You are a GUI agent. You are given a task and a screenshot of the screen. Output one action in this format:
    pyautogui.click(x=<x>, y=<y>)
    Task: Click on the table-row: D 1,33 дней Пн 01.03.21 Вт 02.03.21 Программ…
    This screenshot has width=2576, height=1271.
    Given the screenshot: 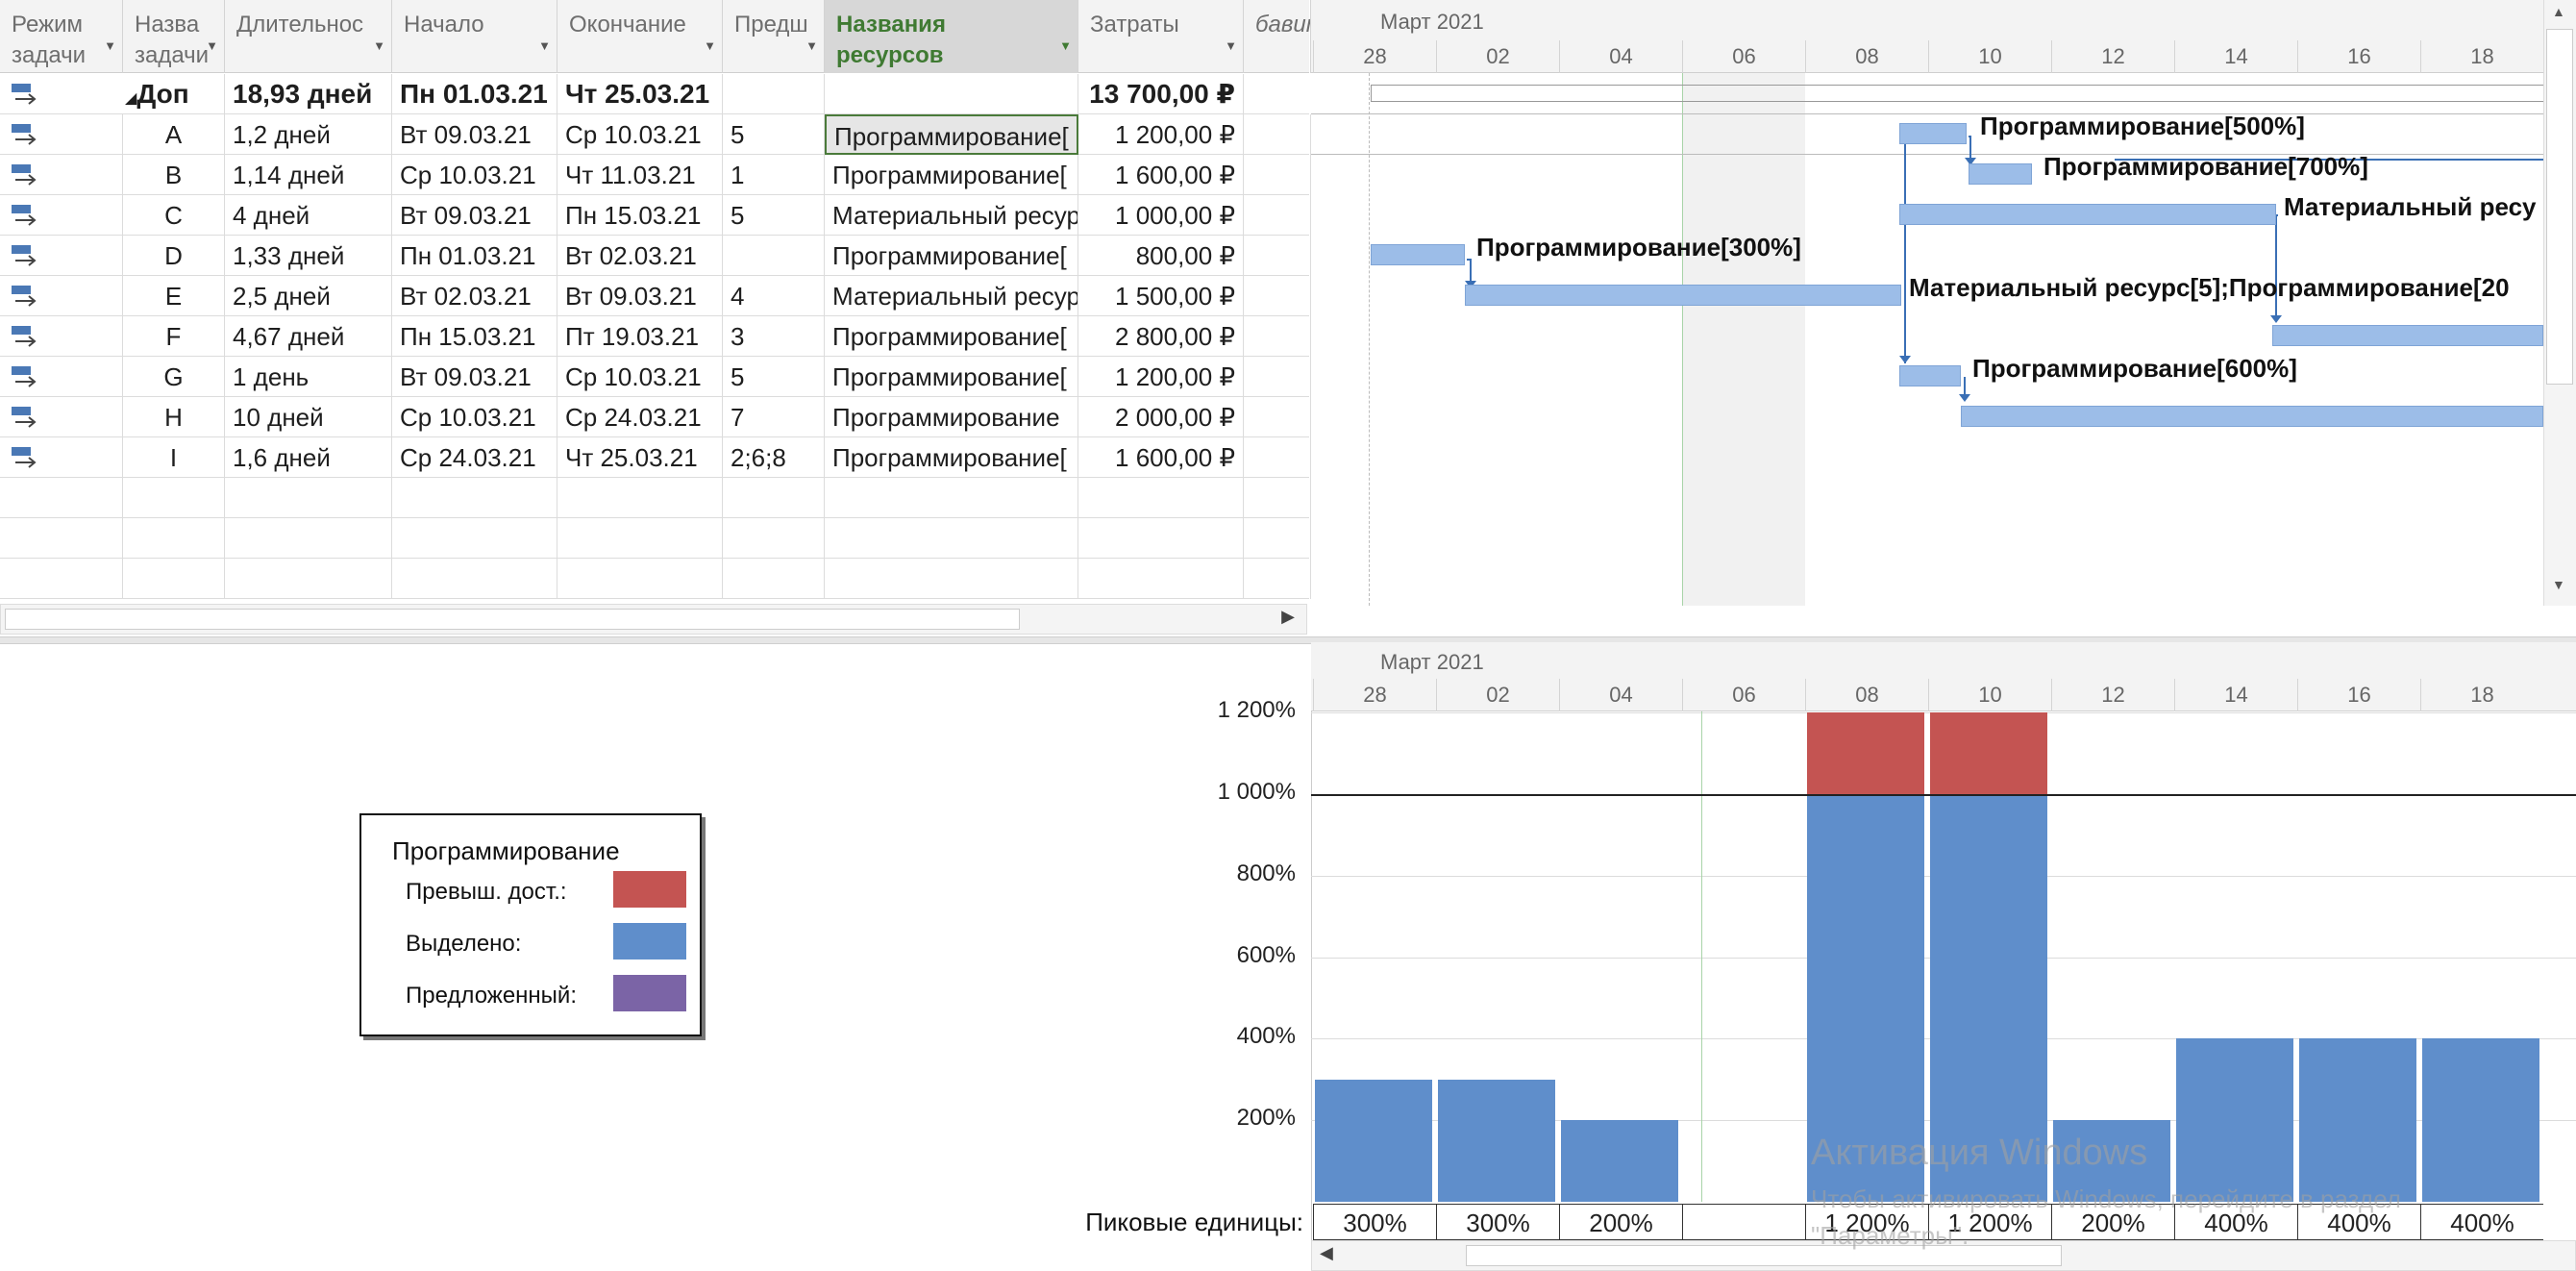 What is the action you would take?
    pyautogui.click(x=656, y=256)
    